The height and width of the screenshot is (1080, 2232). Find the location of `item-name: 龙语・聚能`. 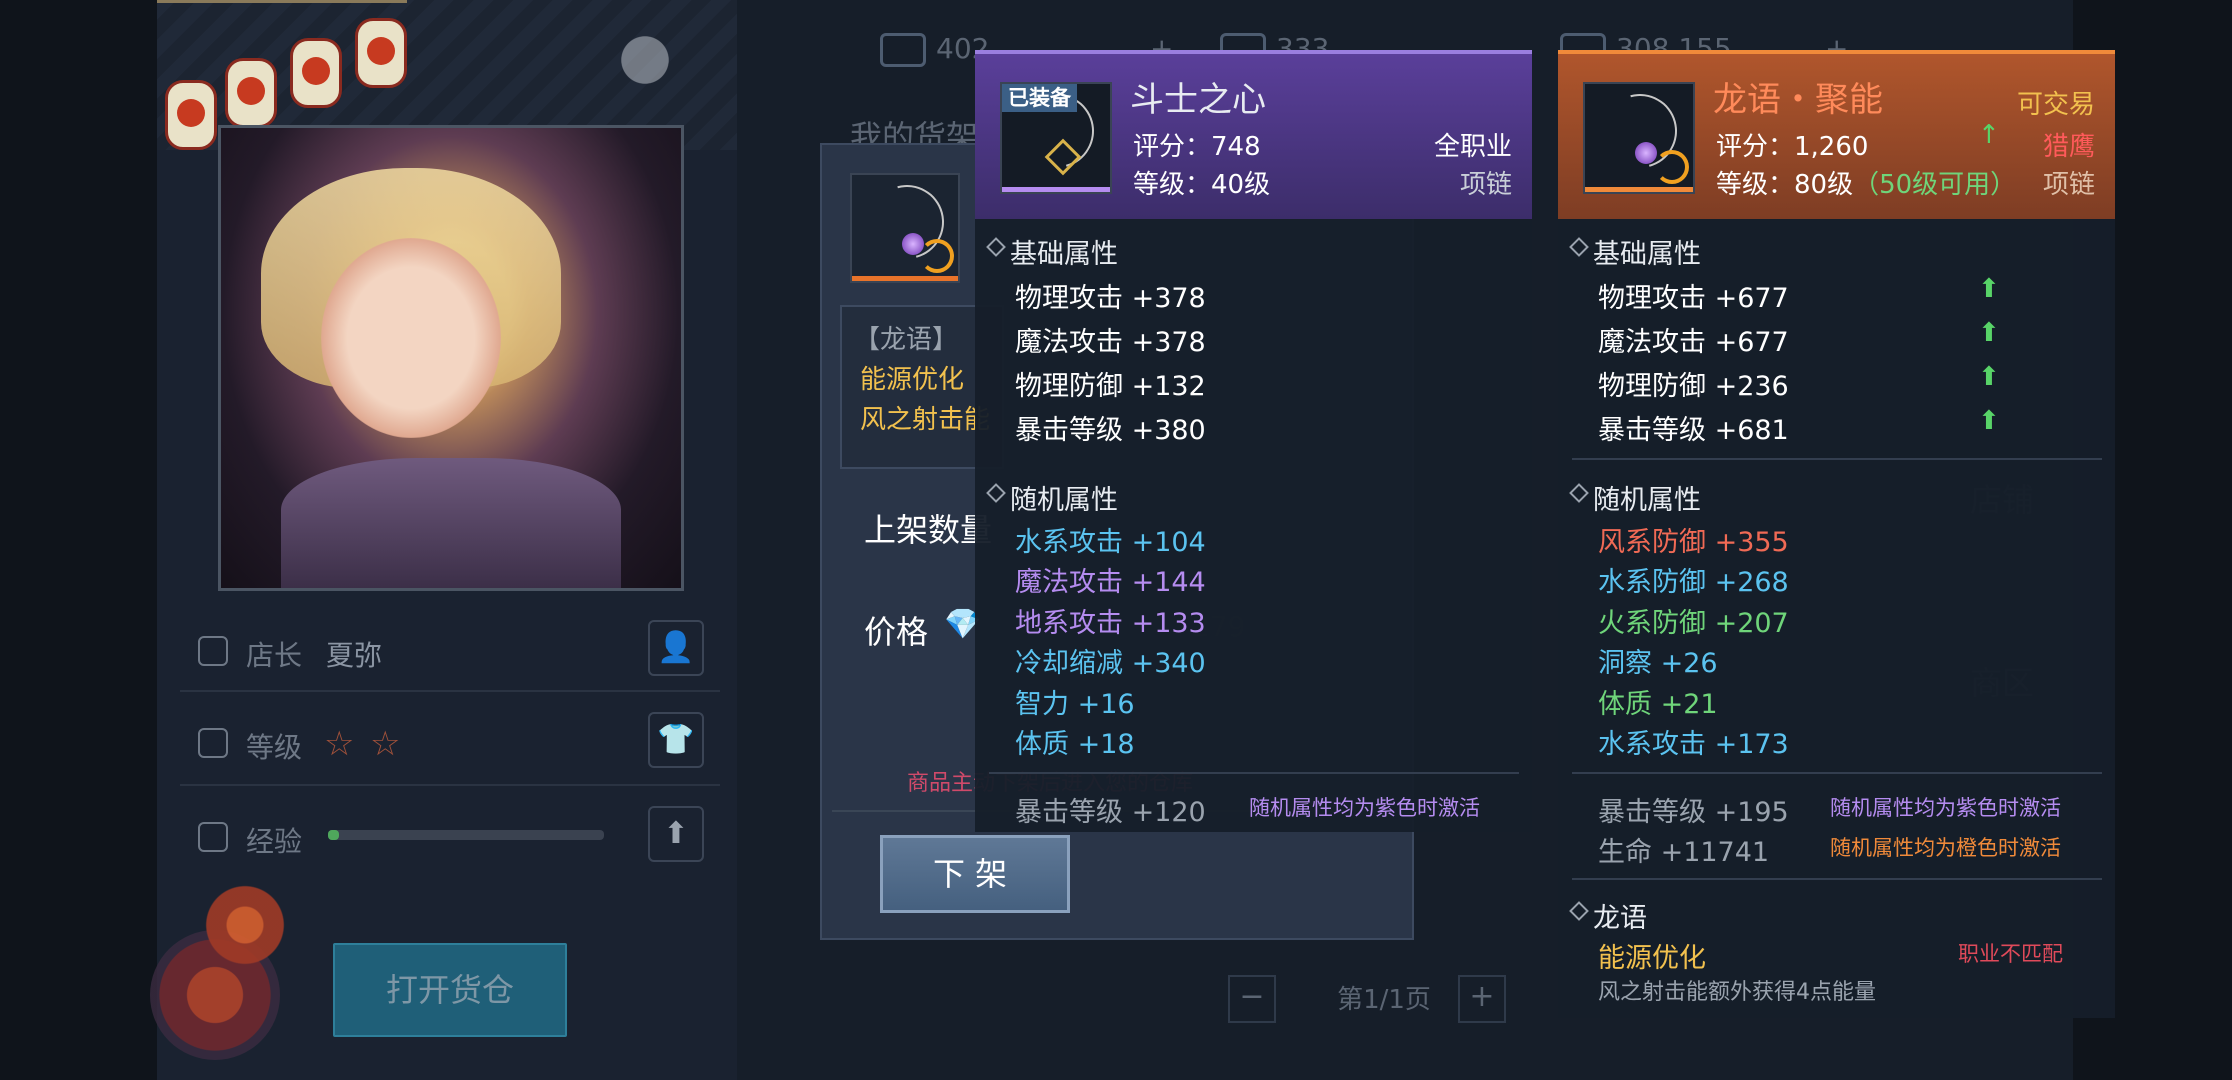

item-name: 龙语・聚能 is located at coordinates (1798, 100).